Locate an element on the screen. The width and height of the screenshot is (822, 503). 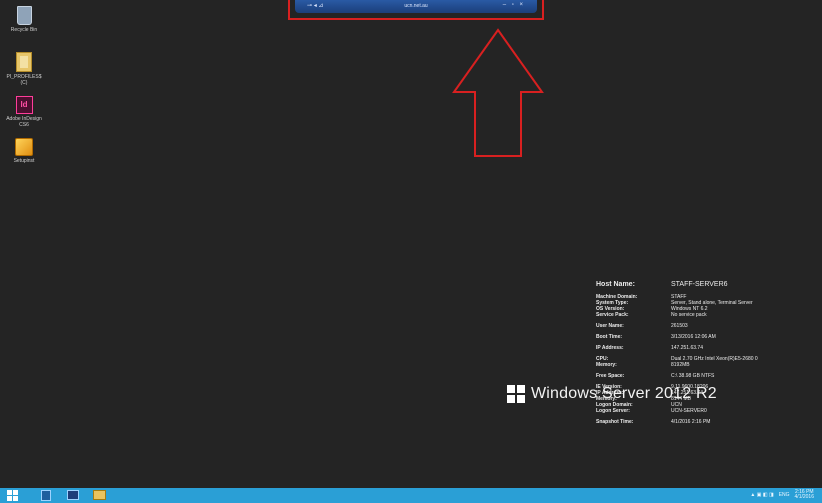
clock-date: 4/1/2016 is located at coordinates (804, 497).